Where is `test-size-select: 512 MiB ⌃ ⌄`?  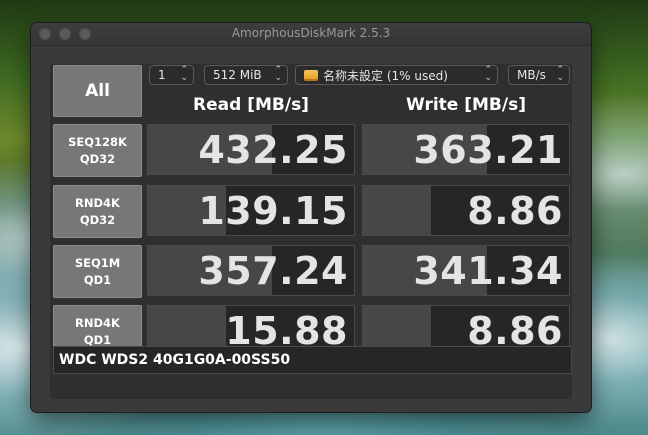
test-size-select: 512 MiB ⌃ ⌄ is located at coordinates (246, 75).